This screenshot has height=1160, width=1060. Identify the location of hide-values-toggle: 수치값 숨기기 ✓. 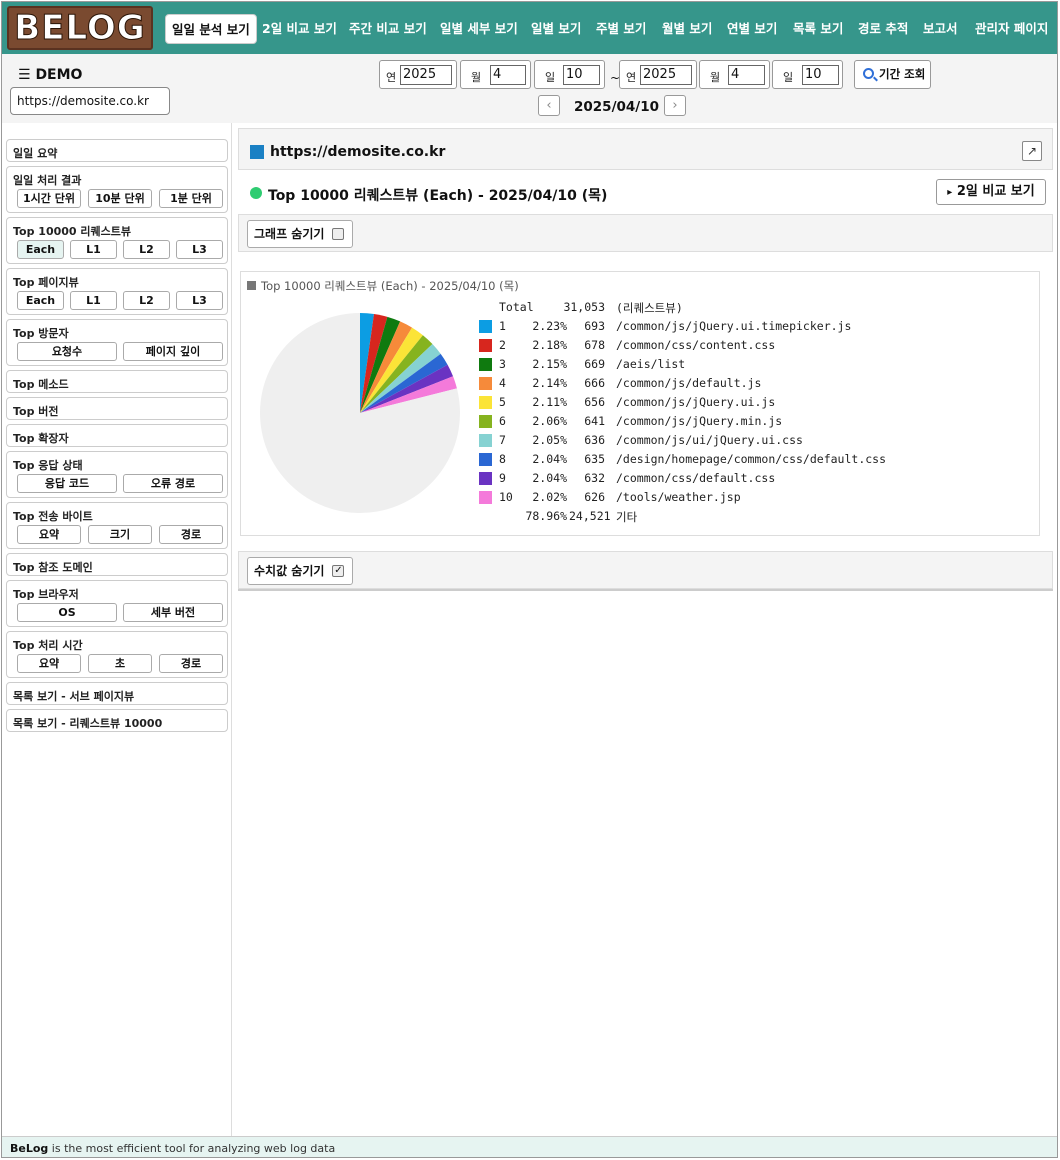
(300, 571).